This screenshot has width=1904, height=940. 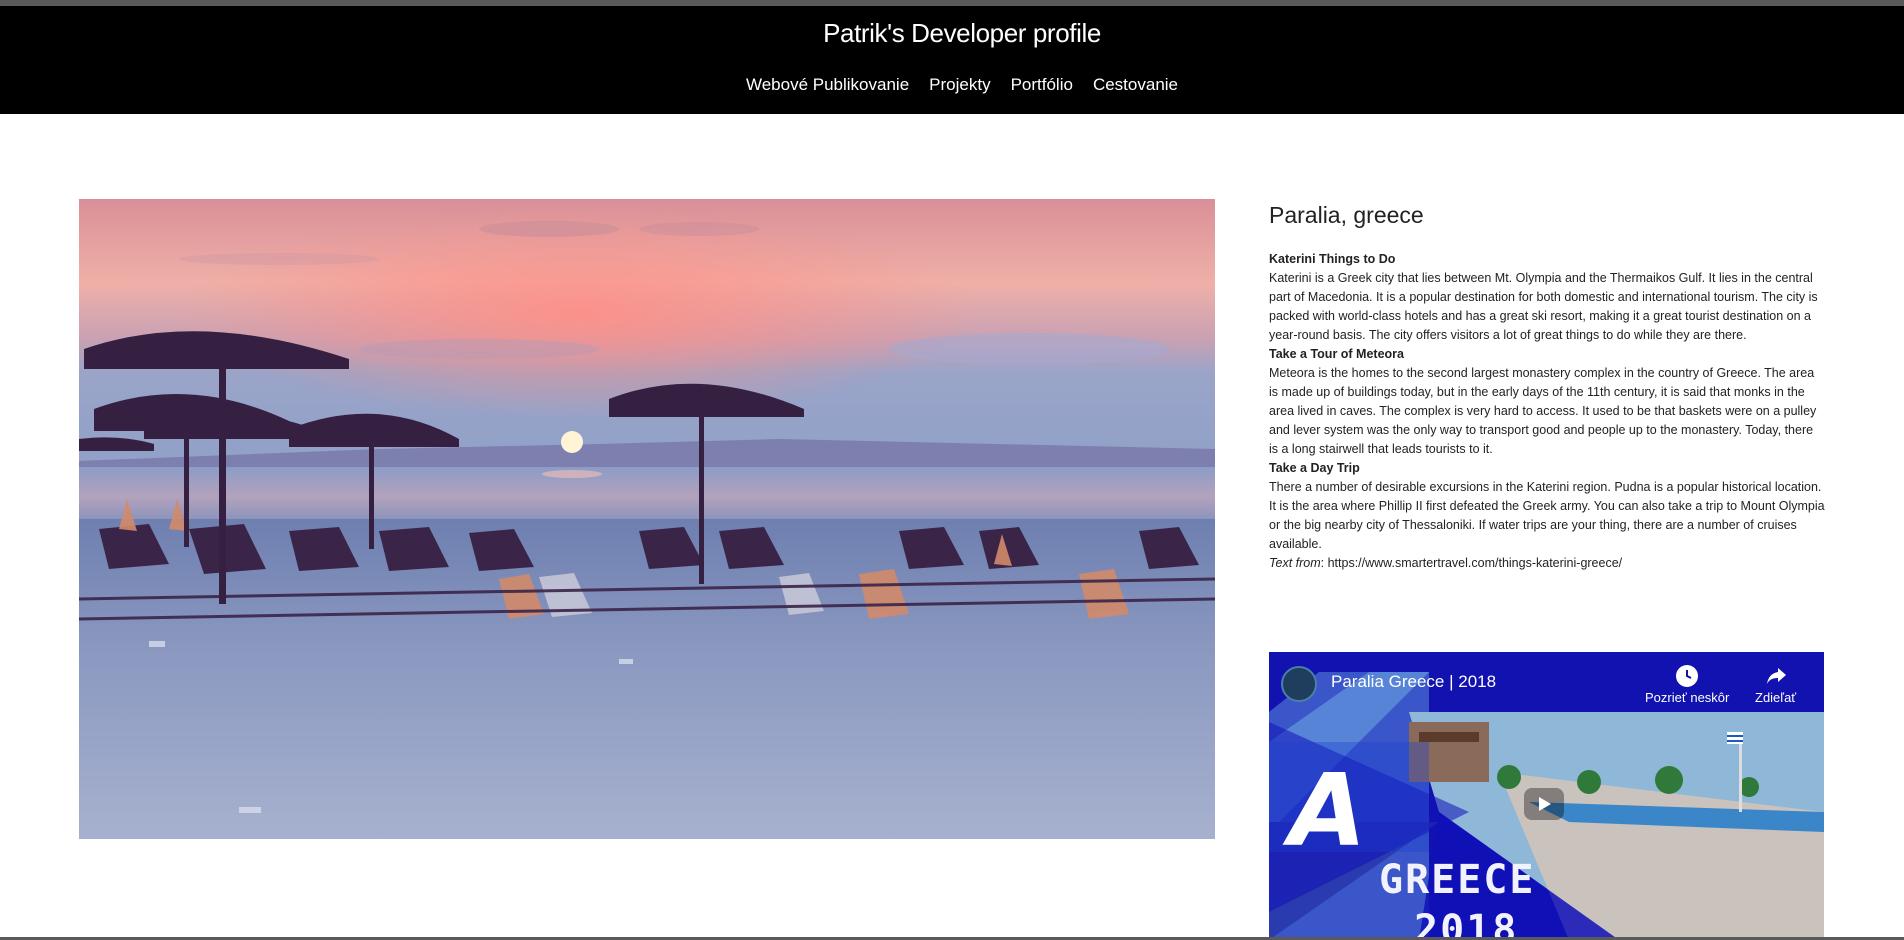 What do you see at coordinates (1336, 354) in the screenshot?
I see `section-heading-meteora: Take a Tour of Meteora` at bounding box center [1336, 354].